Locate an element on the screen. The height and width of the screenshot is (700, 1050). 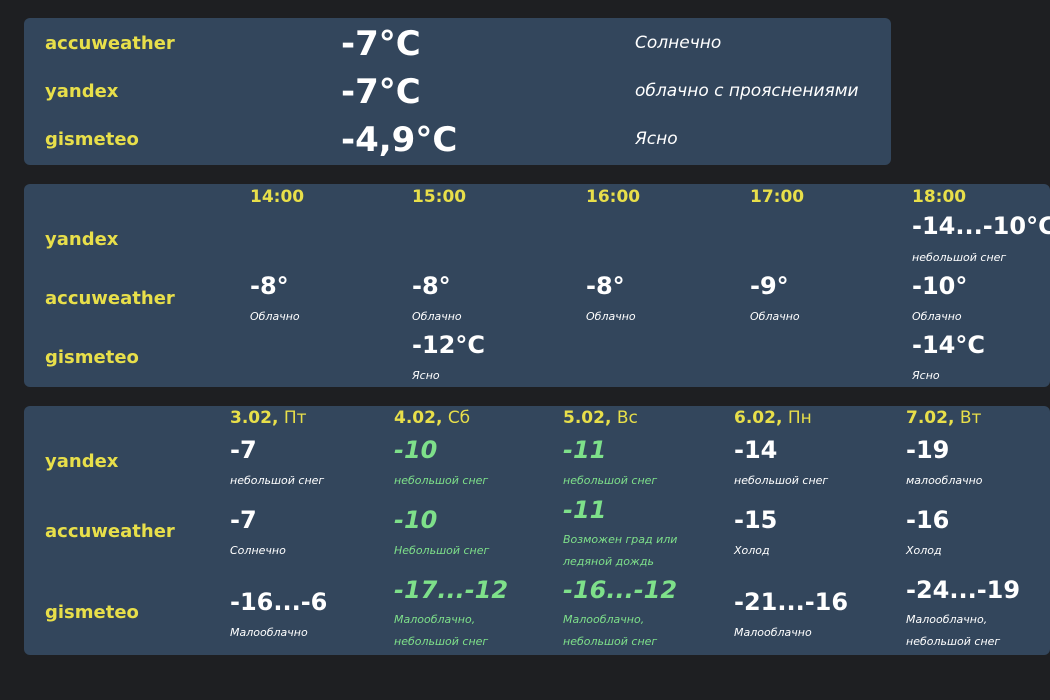
hour-header: 18:00 is located at coordinates (939, 197).